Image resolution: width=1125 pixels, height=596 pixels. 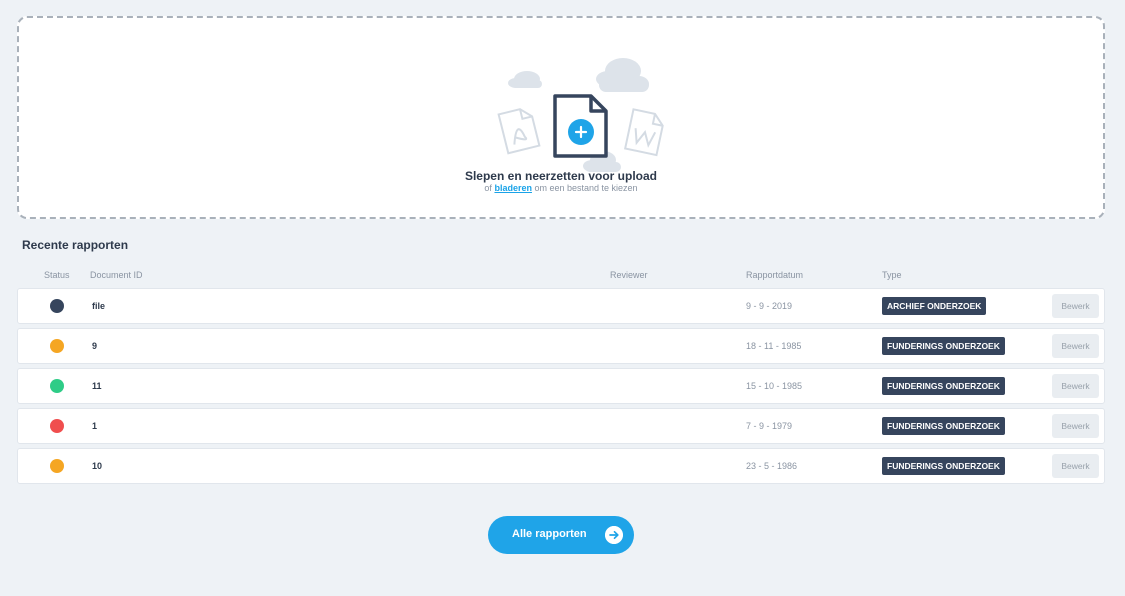 What do you see at coordinates (629, 275) in the screenshot?
I see `column-reviewer: Reviewer` at bounding box center [629, 275].